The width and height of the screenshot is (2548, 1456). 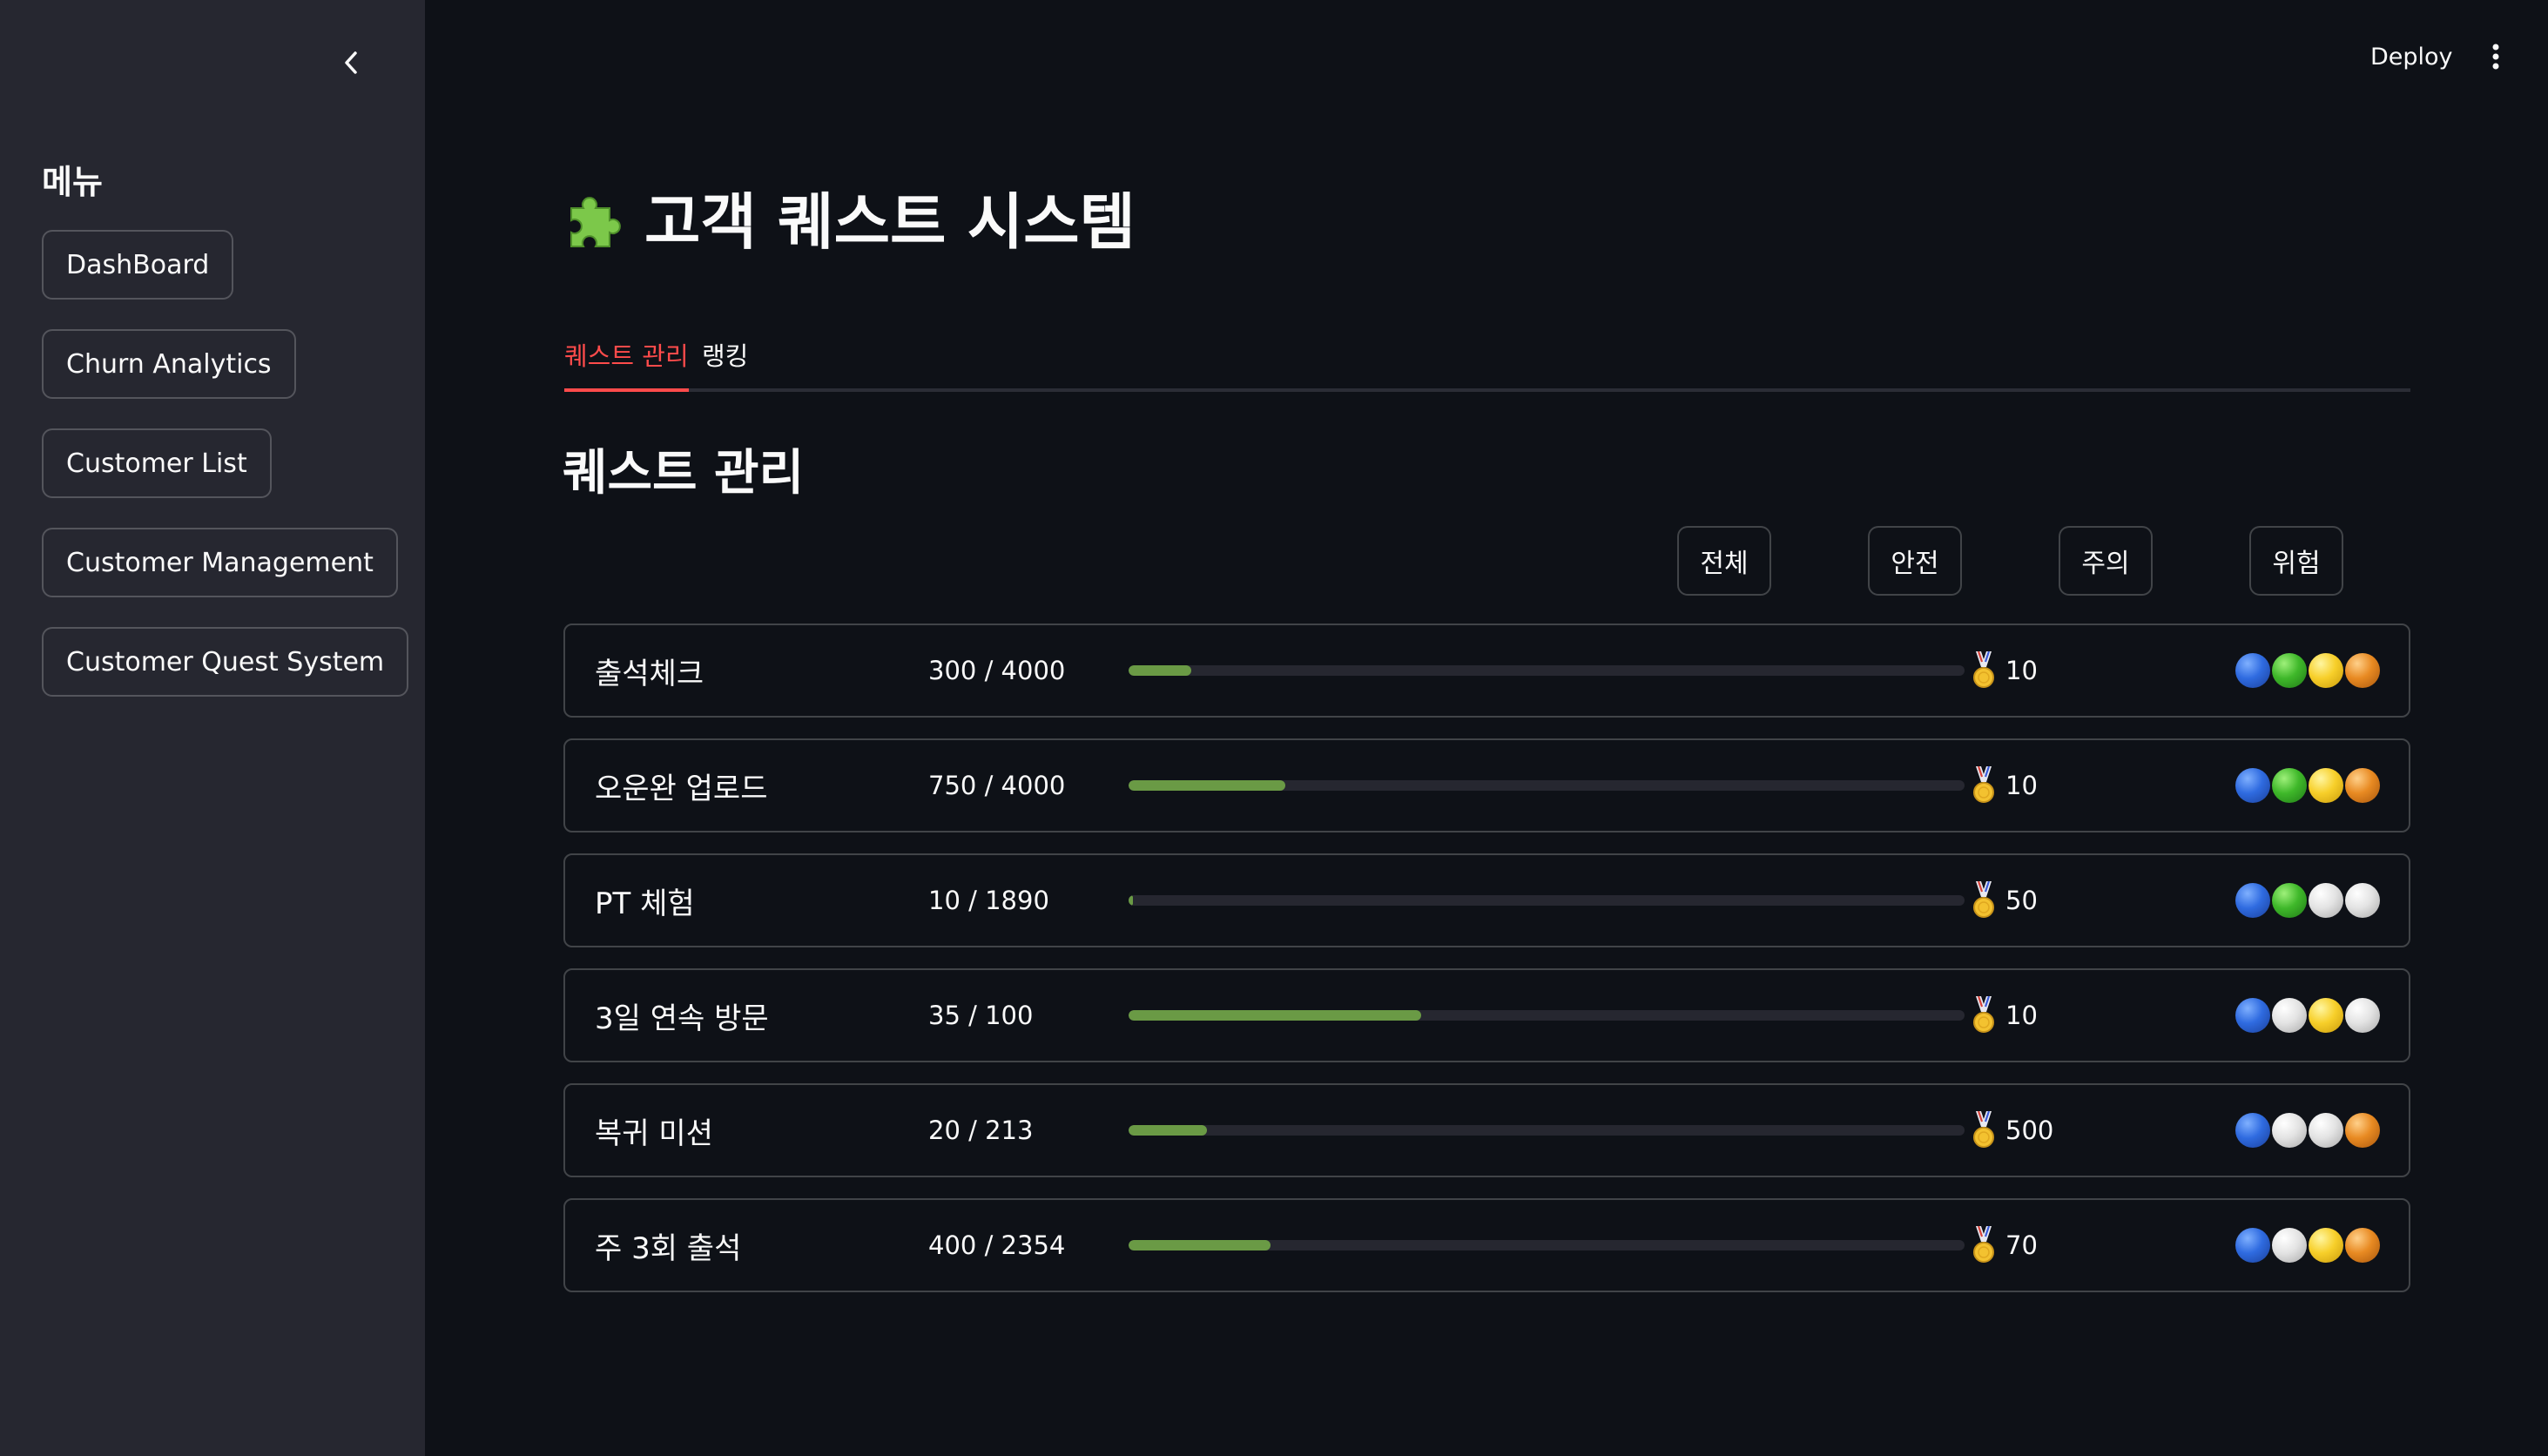 I want to click on quest-card: 3일 연속 방문 35 / 100 10, so click(x=1486, y=1015).